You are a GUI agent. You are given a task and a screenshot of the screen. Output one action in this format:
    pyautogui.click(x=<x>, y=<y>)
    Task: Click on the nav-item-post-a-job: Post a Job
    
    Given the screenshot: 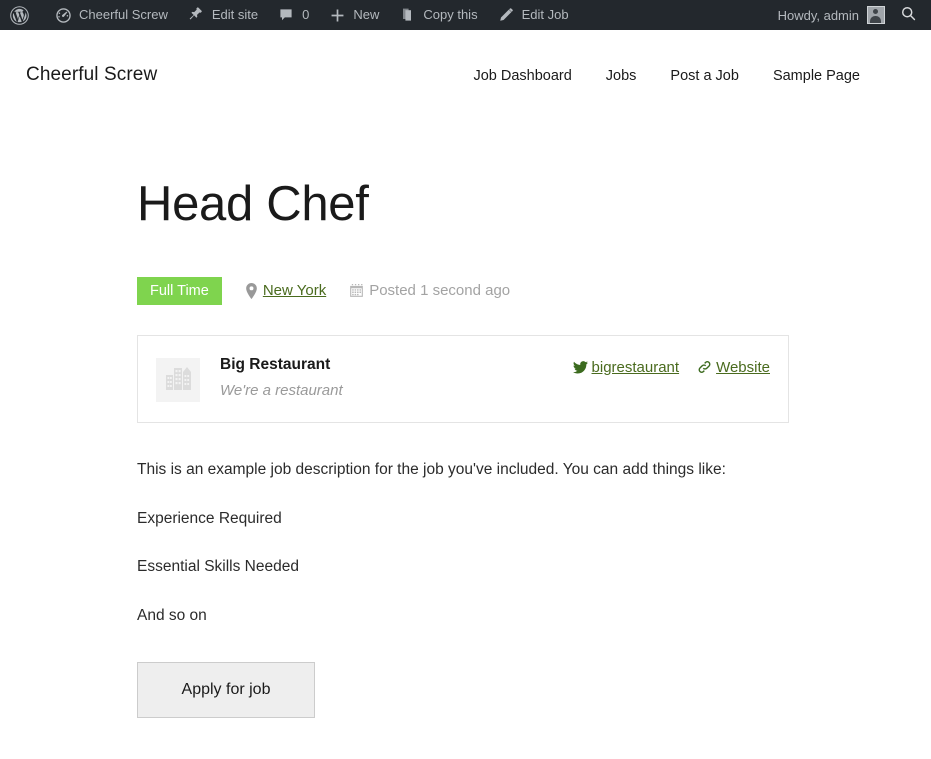 What is the action you would take?
    pyautogui.click(x=704, y=76)
    